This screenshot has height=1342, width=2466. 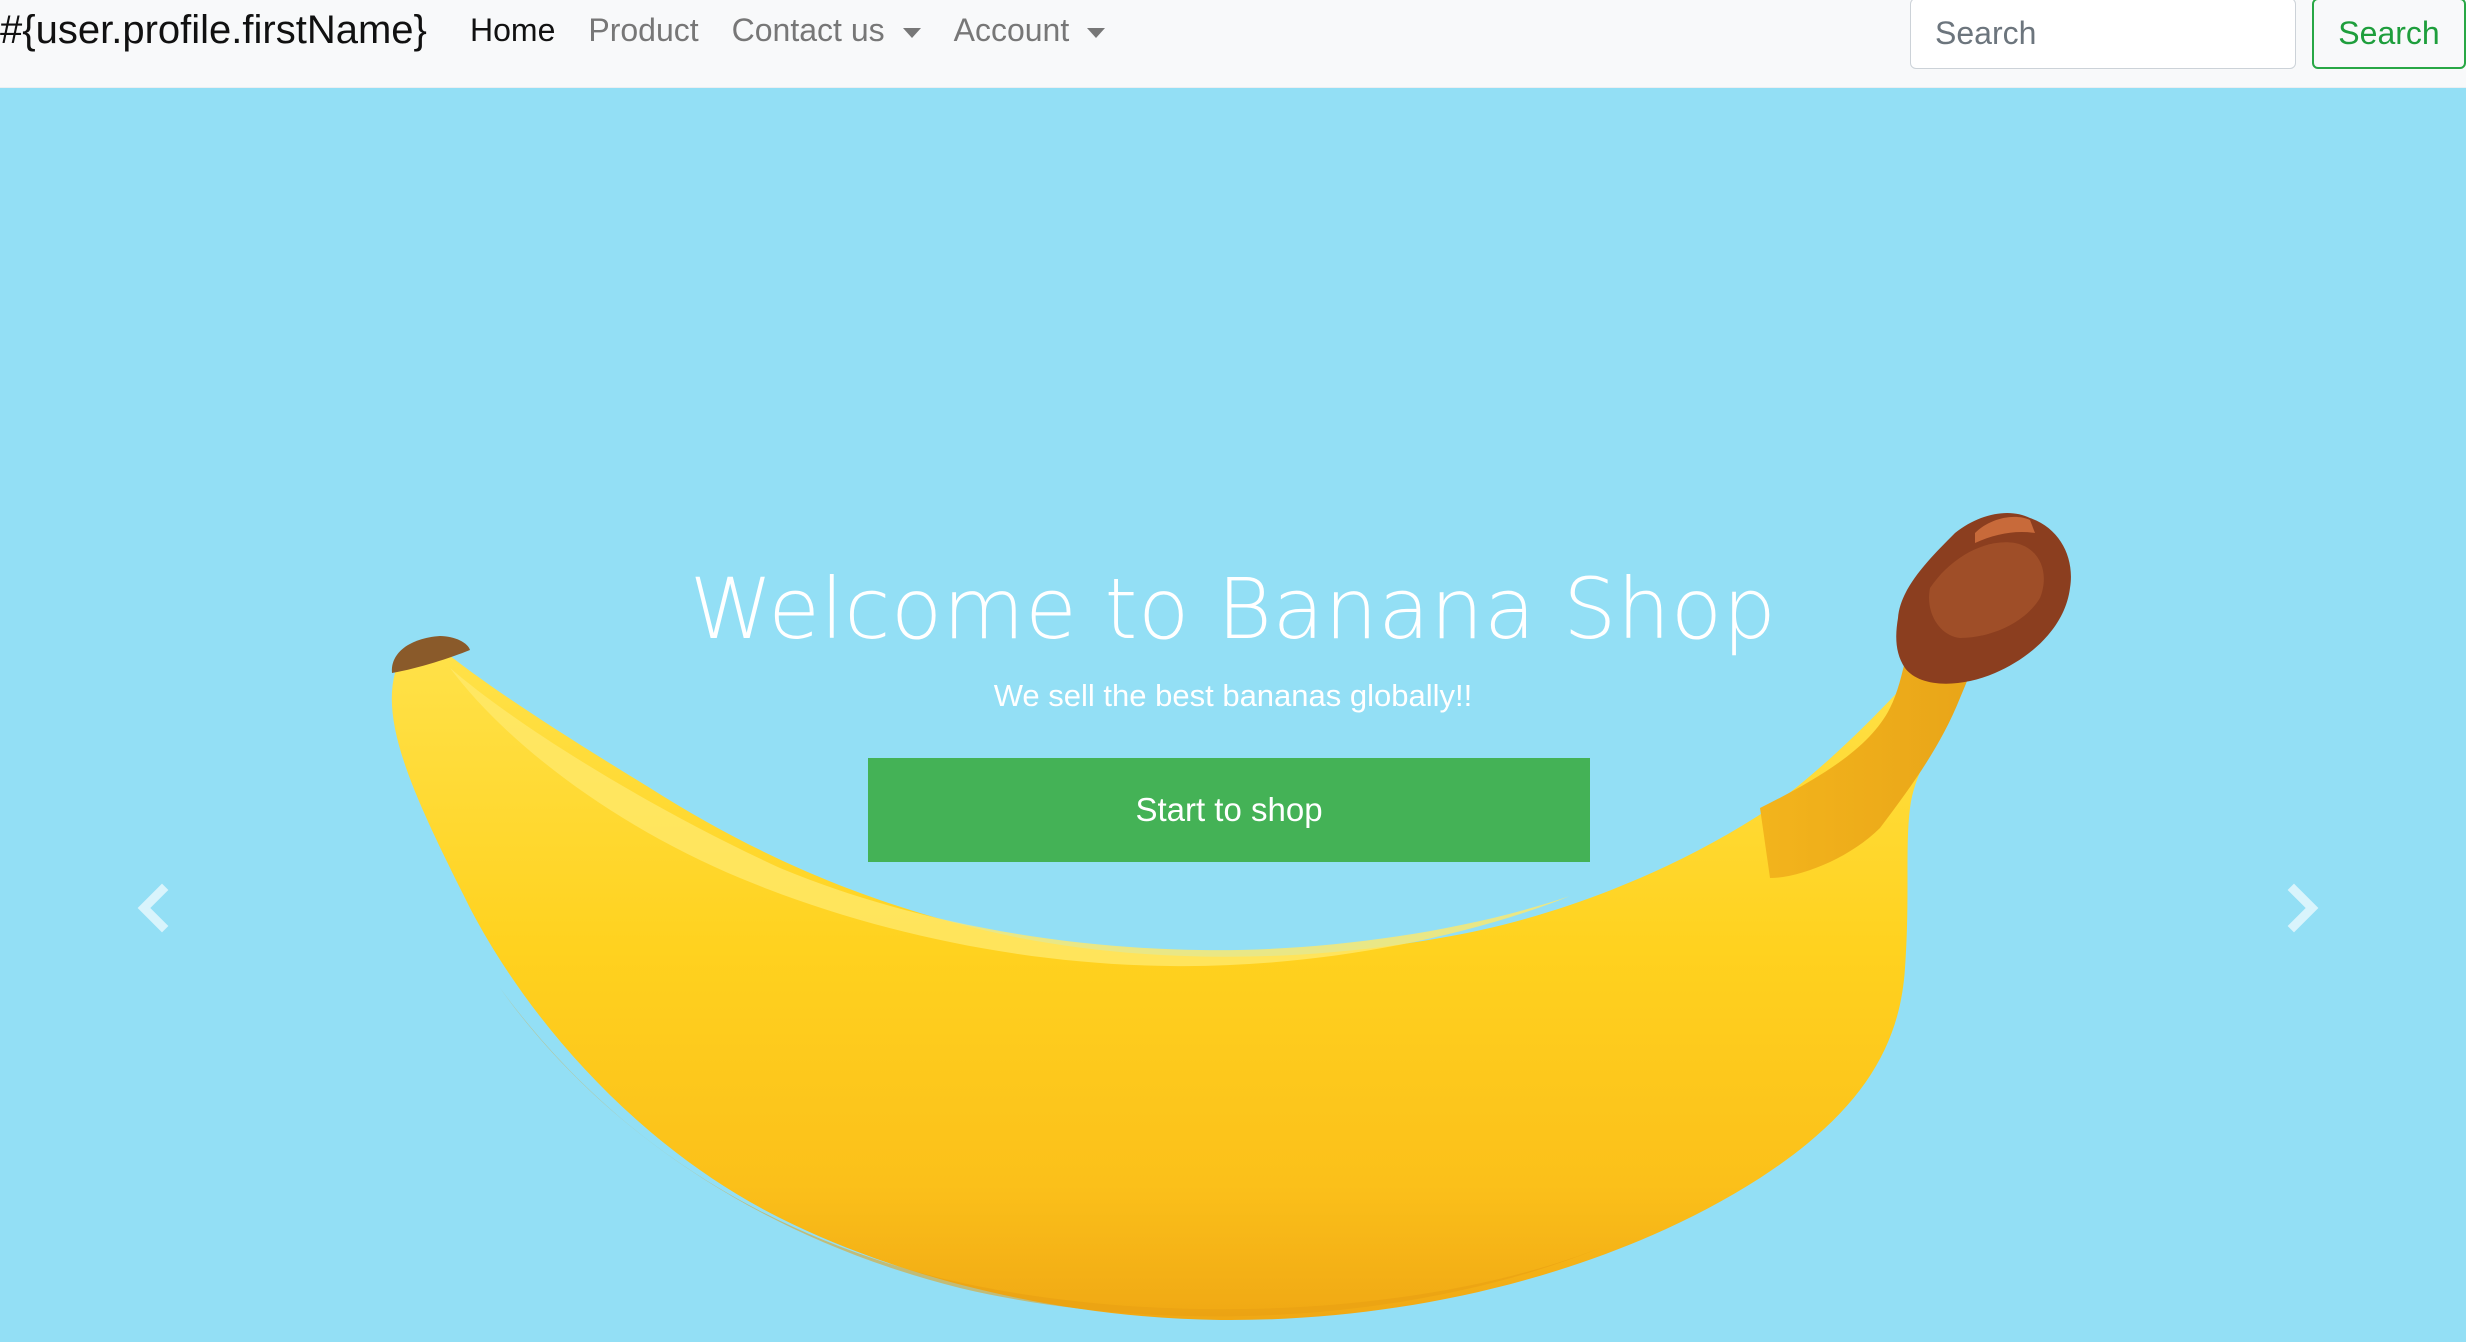 What do you see at coordinates (1233, 695) in the screenshot?
I see `hero-subtitle: We sell the best bananas globally!!` at bounding box center [1233, 695].